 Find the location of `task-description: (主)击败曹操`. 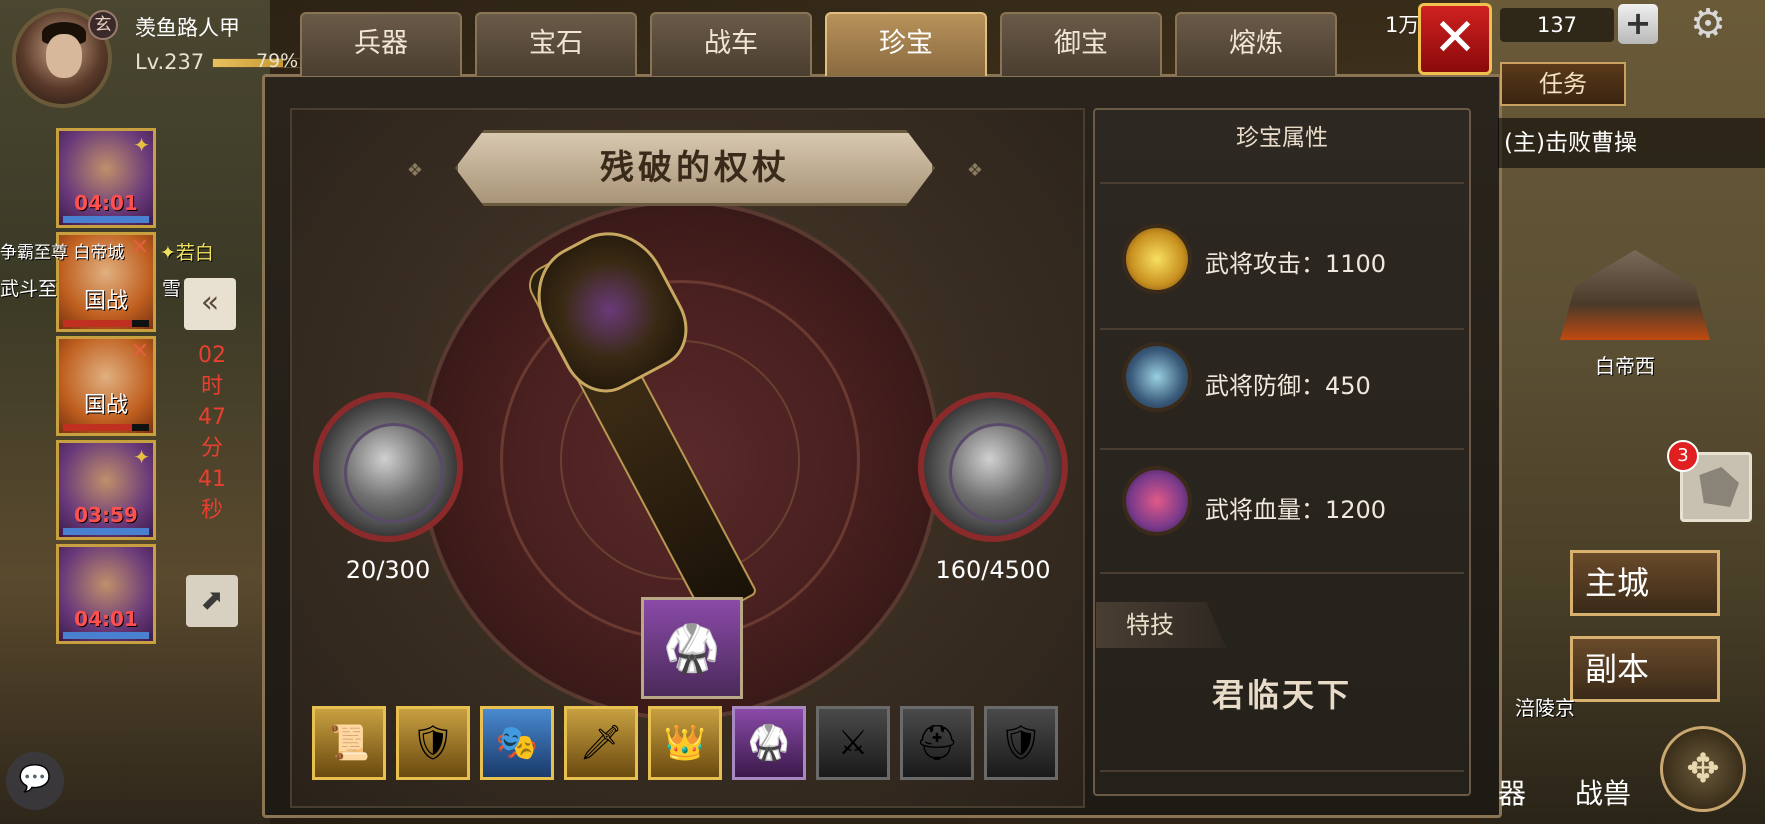

task-description: (主)击败曹操 is located at coordinates (1631, 143).